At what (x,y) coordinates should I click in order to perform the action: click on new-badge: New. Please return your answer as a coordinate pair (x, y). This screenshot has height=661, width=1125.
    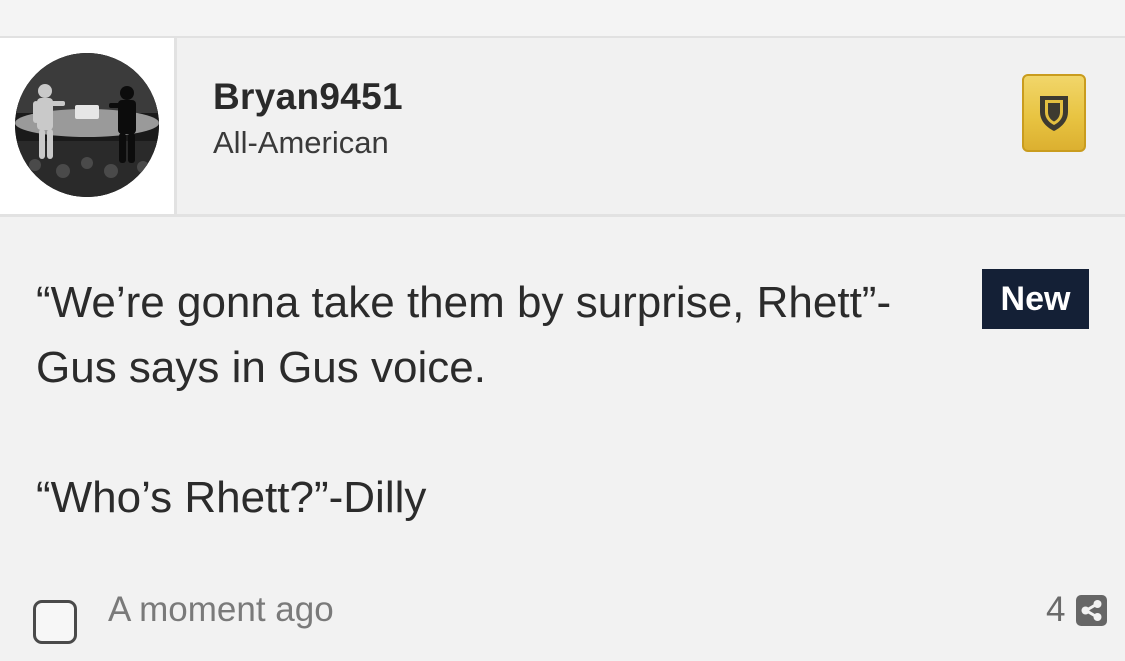
    Looking at the image, I should click on (1035, 299).